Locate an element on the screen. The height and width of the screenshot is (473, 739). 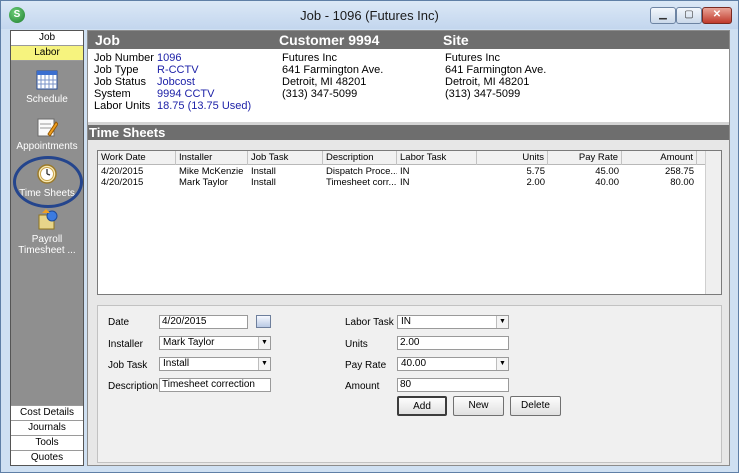
sidebar-item-appointments: Appointments is located at coordinates (47, 134).